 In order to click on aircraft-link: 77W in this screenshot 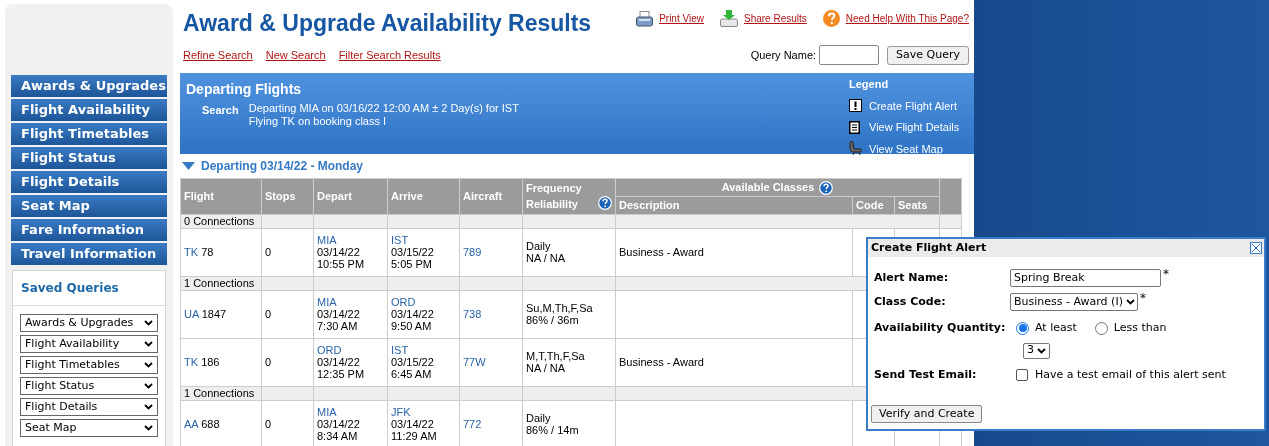, I will do `click(474, 361)`.